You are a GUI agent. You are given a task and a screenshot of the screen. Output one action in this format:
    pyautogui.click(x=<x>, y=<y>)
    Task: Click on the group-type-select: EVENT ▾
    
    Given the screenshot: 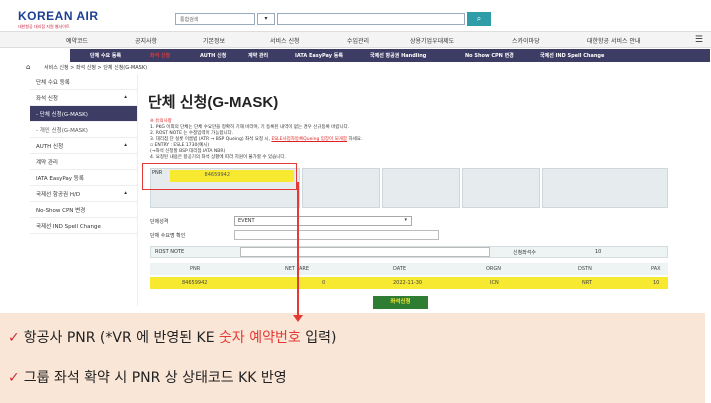 What is the action you would take?
    pyautogui.click(x=323, y=221)
    